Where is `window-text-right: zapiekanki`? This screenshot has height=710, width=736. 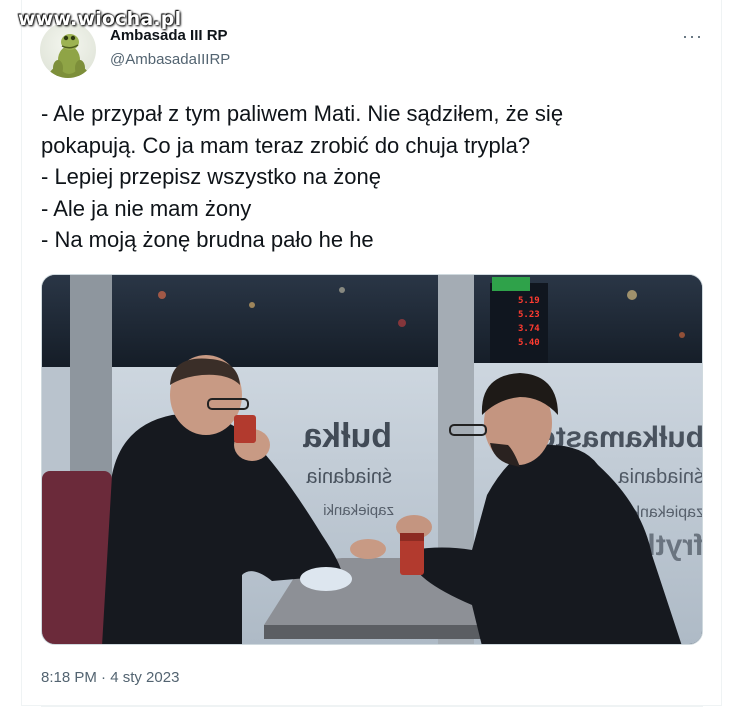 window-text-right: zapiekanki is located at coordinates (665, 512).